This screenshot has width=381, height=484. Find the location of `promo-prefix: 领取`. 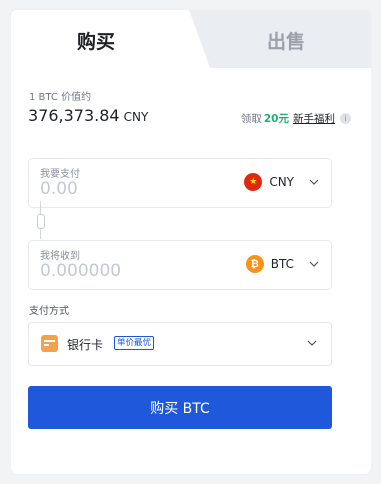

promo-prefix: 领取 is located at coordinates (251, 119).